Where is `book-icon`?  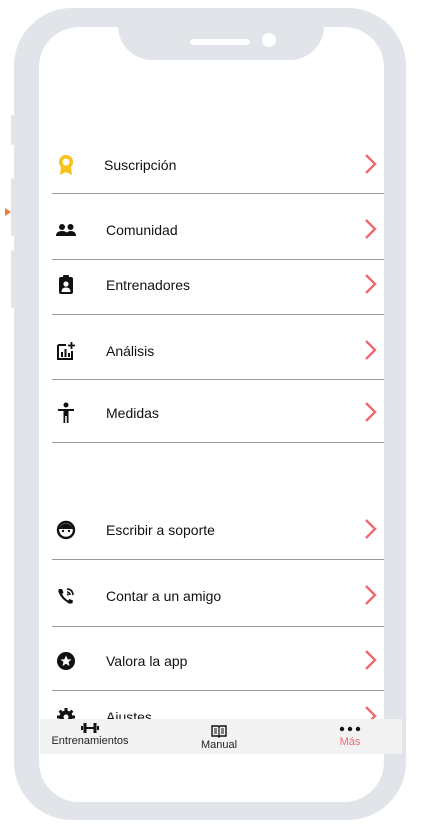
book-icon is located at coordinates (219, 731).